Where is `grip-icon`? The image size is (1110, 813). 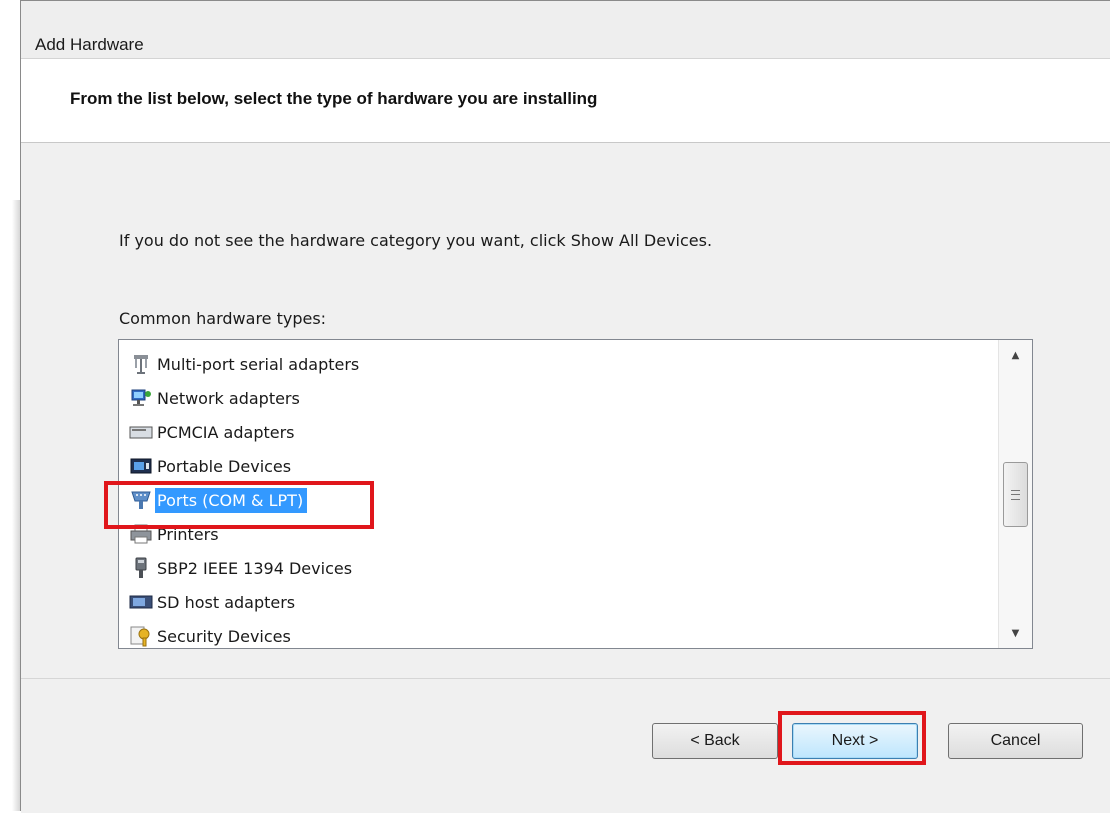
grip-icon is located at coordinates (1015, 494).